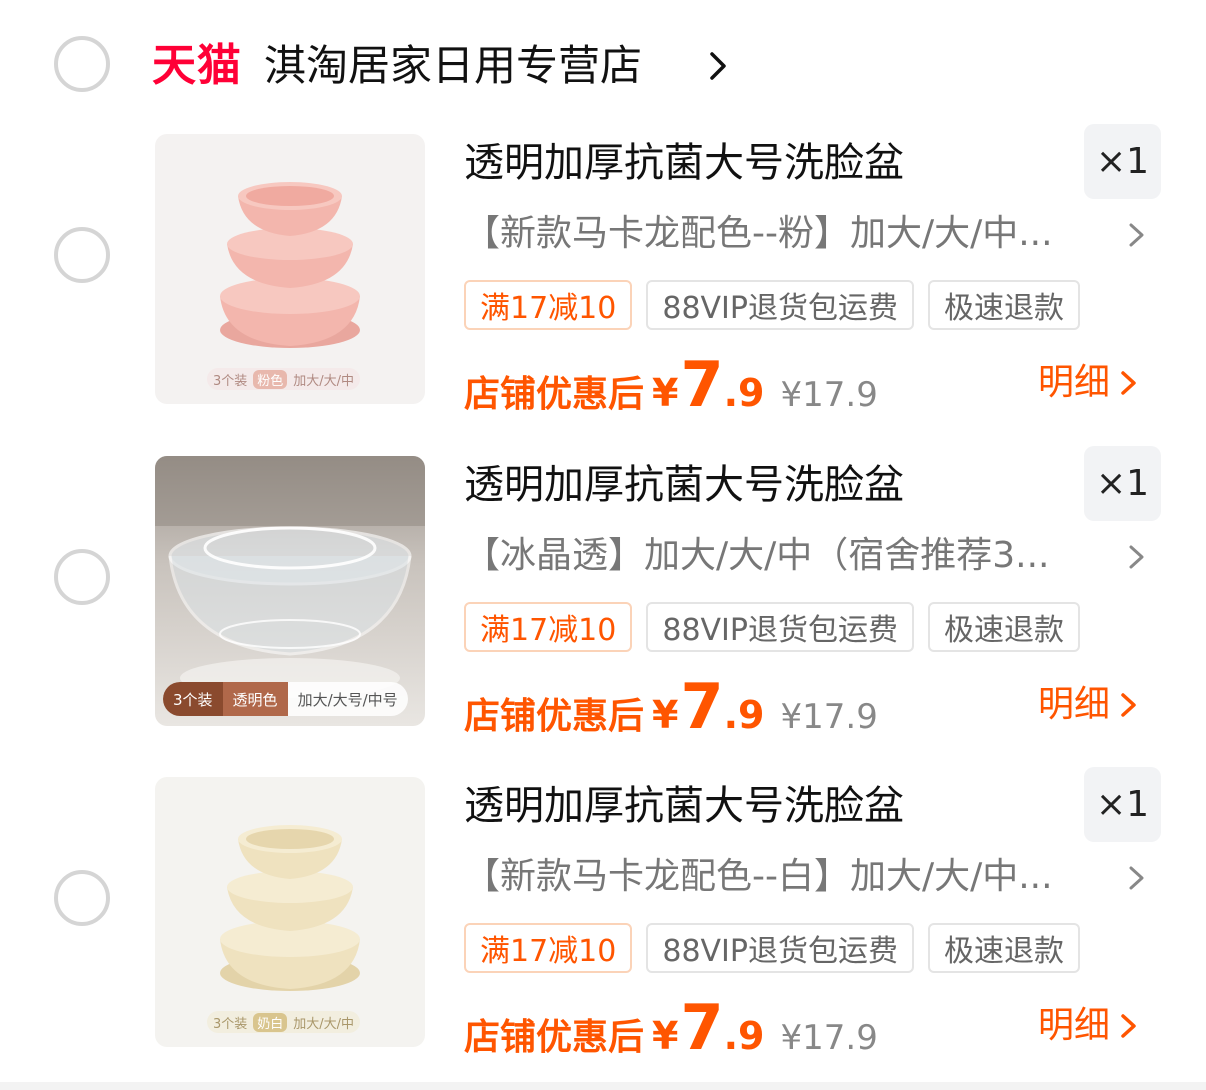 This screenshot has height=1090, width=1206. Describe the element at coordinates (82, 64) in the screenshot. I see `store-select-radio` at that location.